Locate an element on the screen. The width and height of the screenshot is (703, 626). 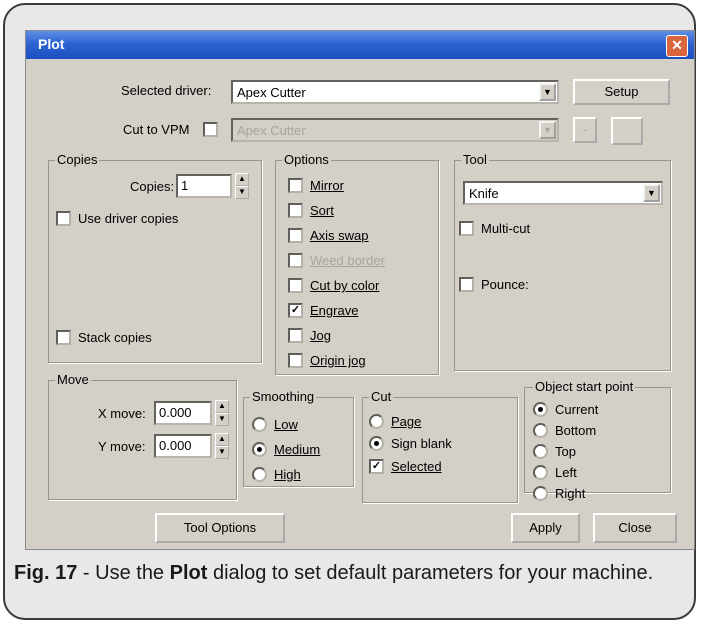
option-label: Cut by color is located at coordinates (345, 285).